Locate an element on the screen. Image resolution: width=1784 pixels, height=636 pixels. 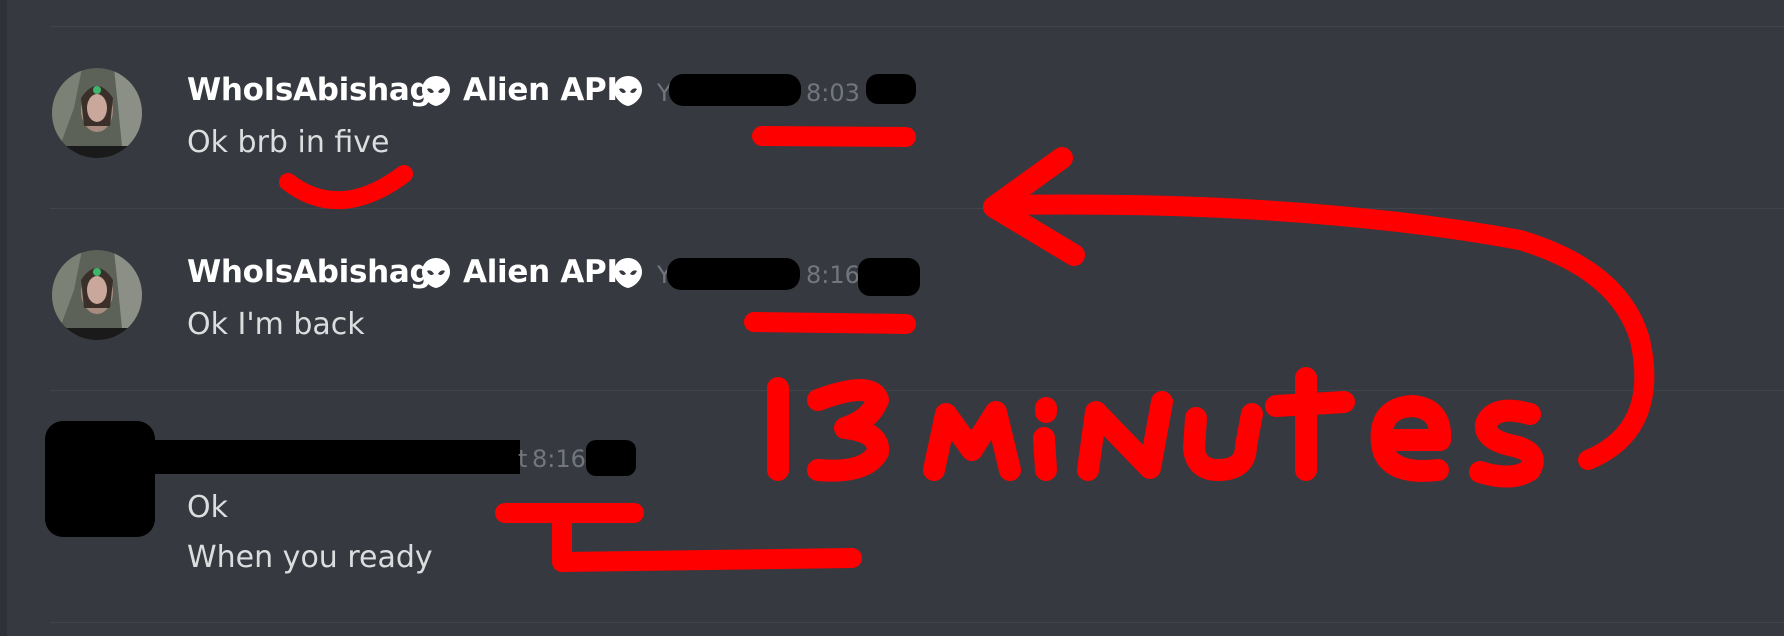
message-text: Ok I'm back is located at coordinates (276, 324).